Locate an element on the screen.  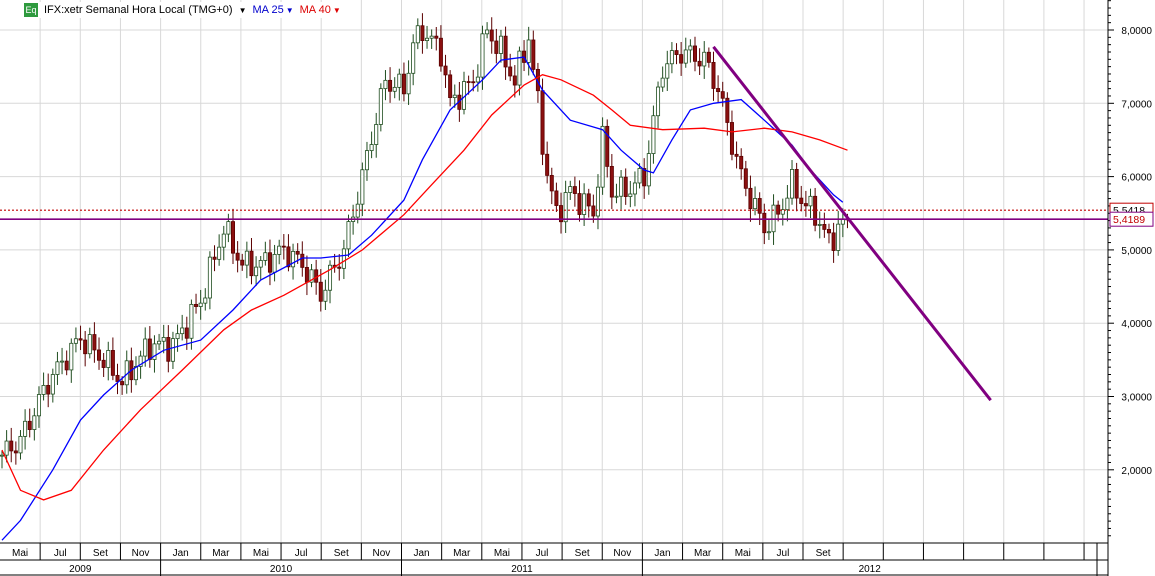
month-label: Jul is located at coordinates (542, 553).